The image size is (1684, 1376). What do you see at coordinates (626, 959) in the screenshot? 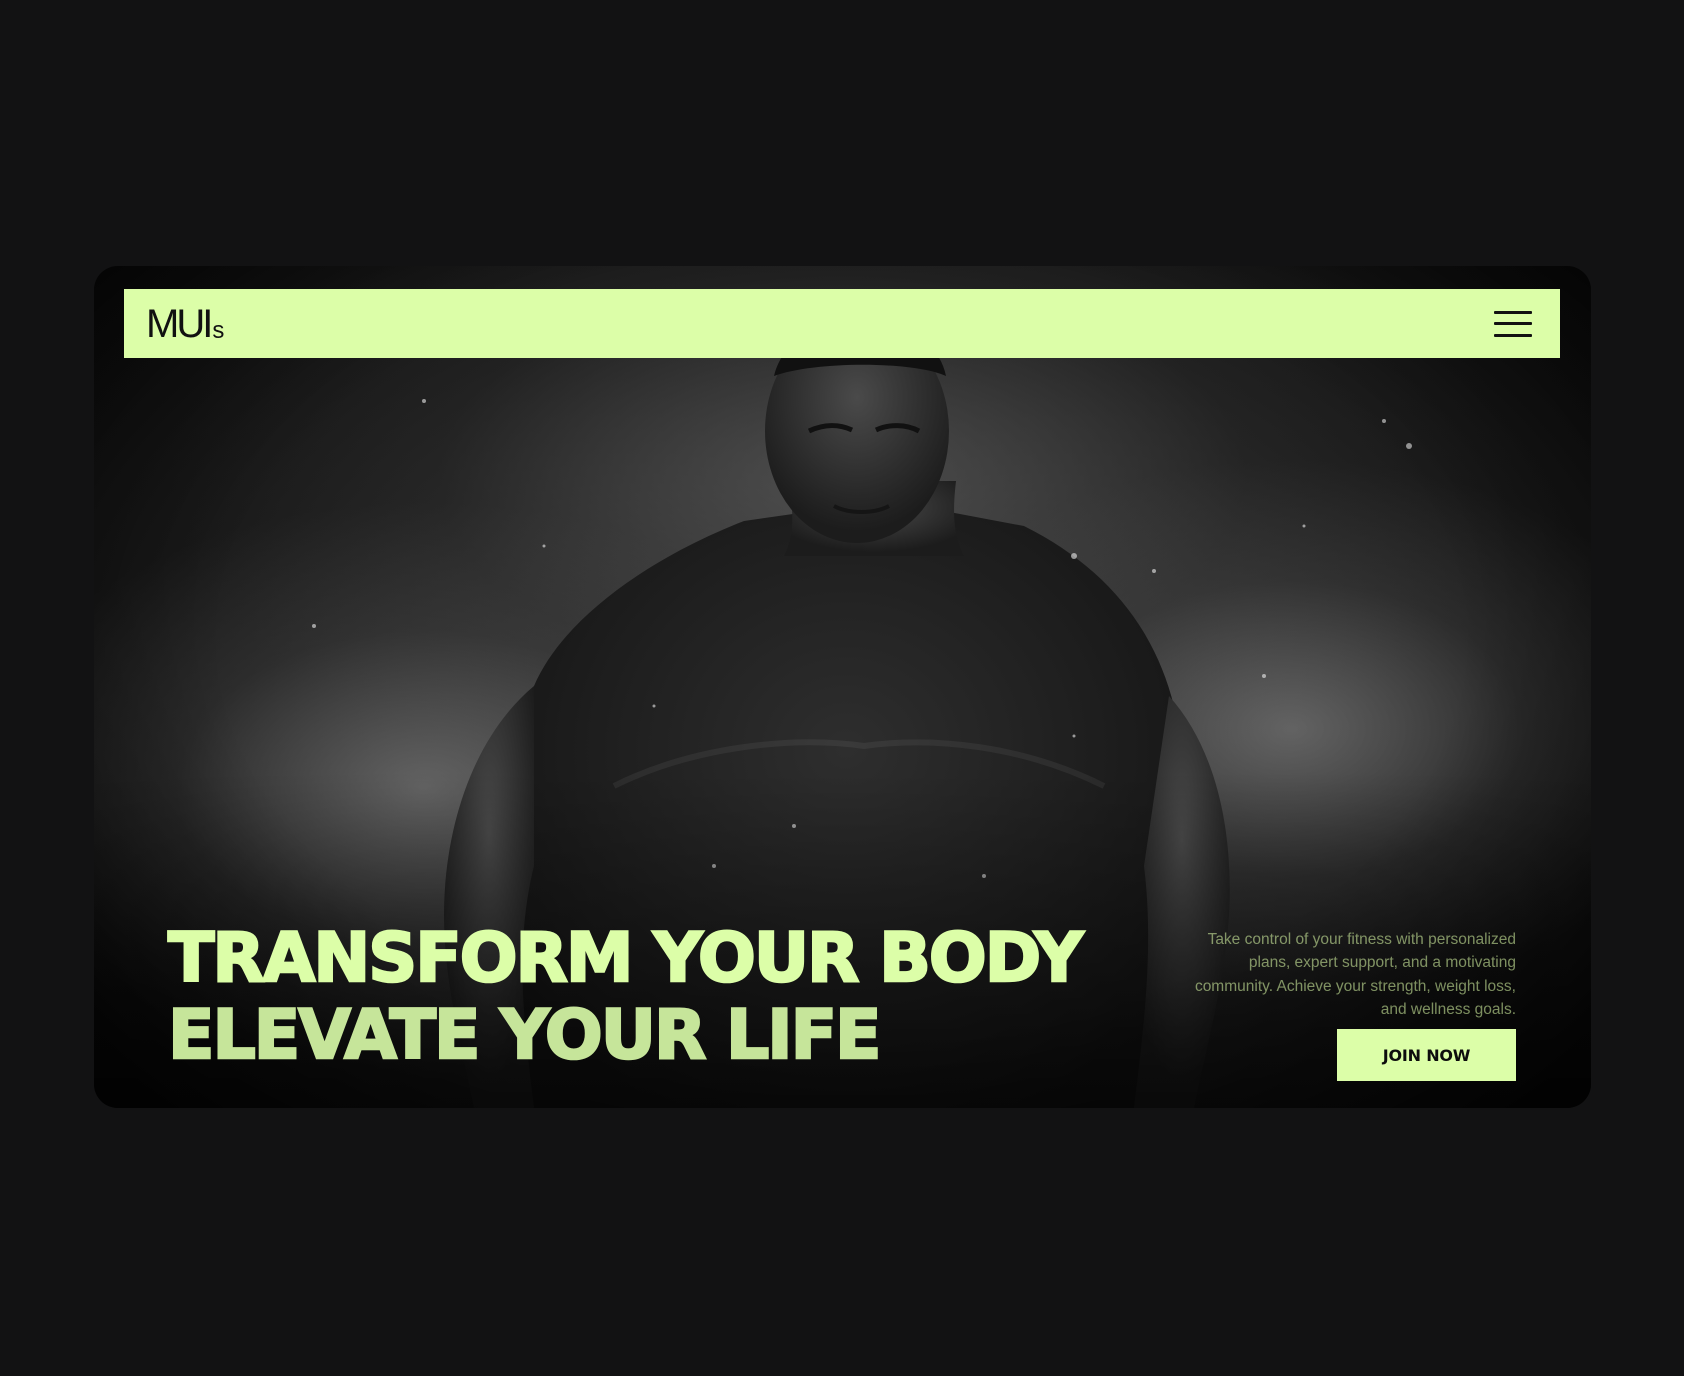
I see `headline-line-1: TRANSFORM YOUR BODY` at bounding box center [626, 959].